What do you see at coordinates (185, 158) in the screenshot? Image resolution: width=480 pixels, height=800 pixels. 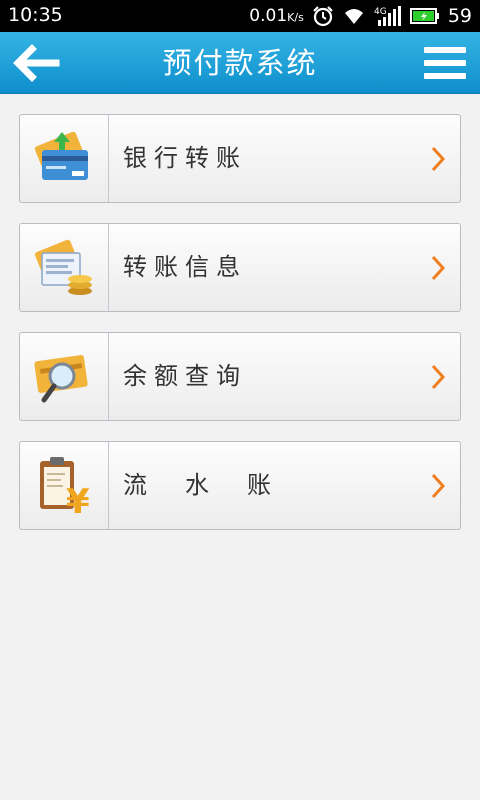 I see `menu-item-label: 银行转账` at bounding box center [185, 158].